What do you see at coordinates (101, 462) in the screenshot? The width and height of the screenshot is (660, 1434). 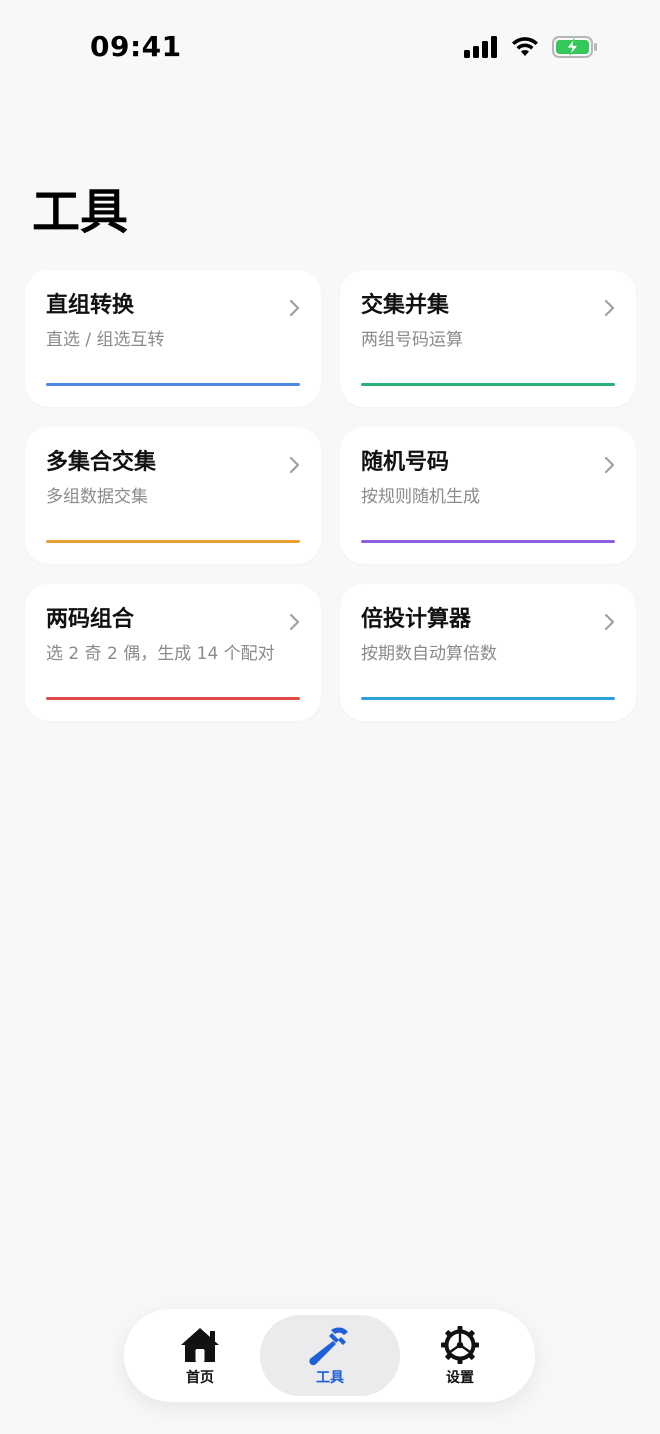 I see `tool-card-title: 多集合交集` at bounding box center [101, 462].